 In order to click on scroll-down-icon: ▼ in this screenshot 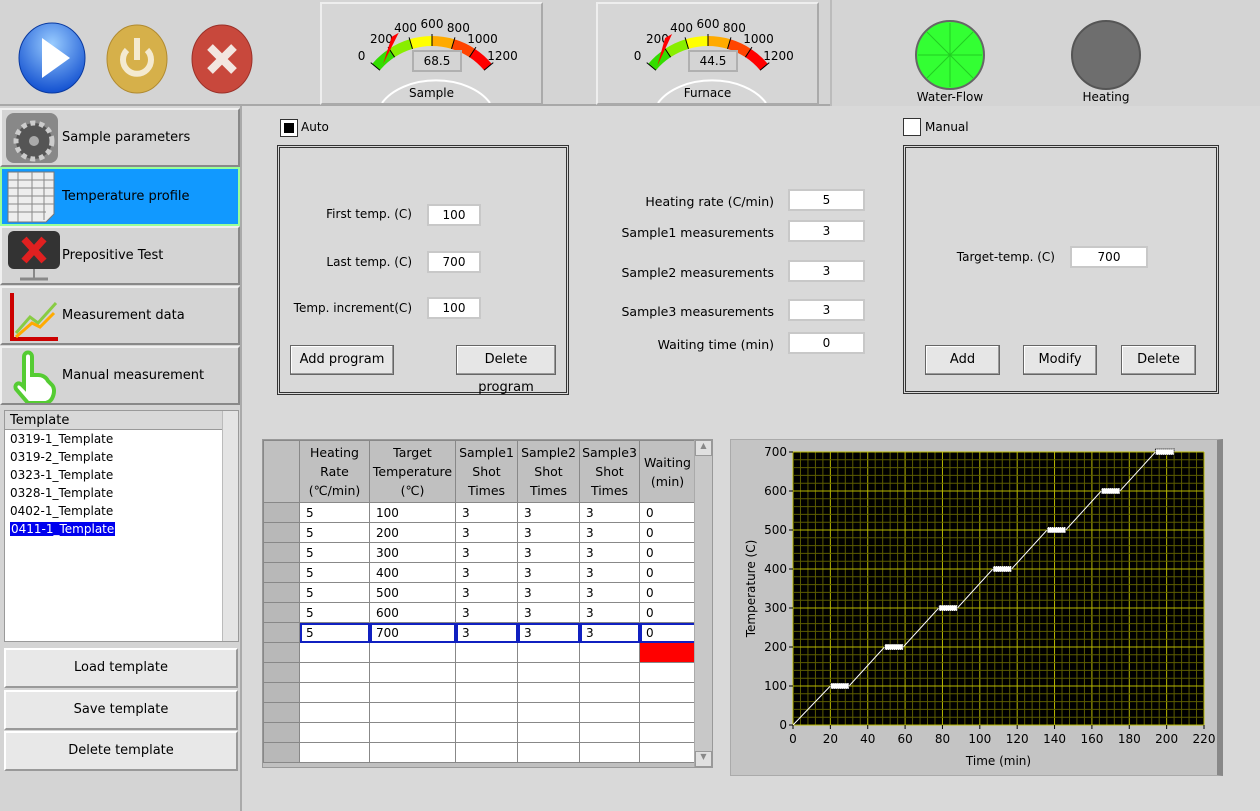, I will do `click(703, 759)`.